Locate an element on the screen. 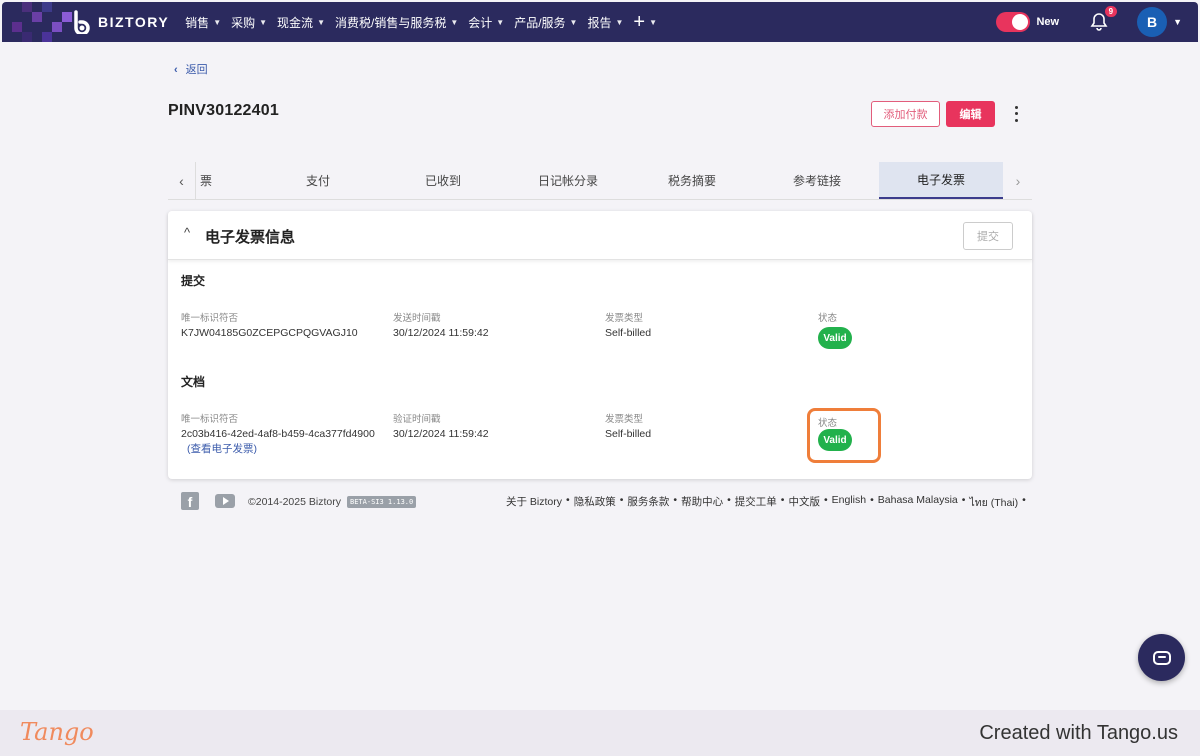 The image size is (1200, 756). nav-sales-label: 销售 is located at coordinates (197, 22).